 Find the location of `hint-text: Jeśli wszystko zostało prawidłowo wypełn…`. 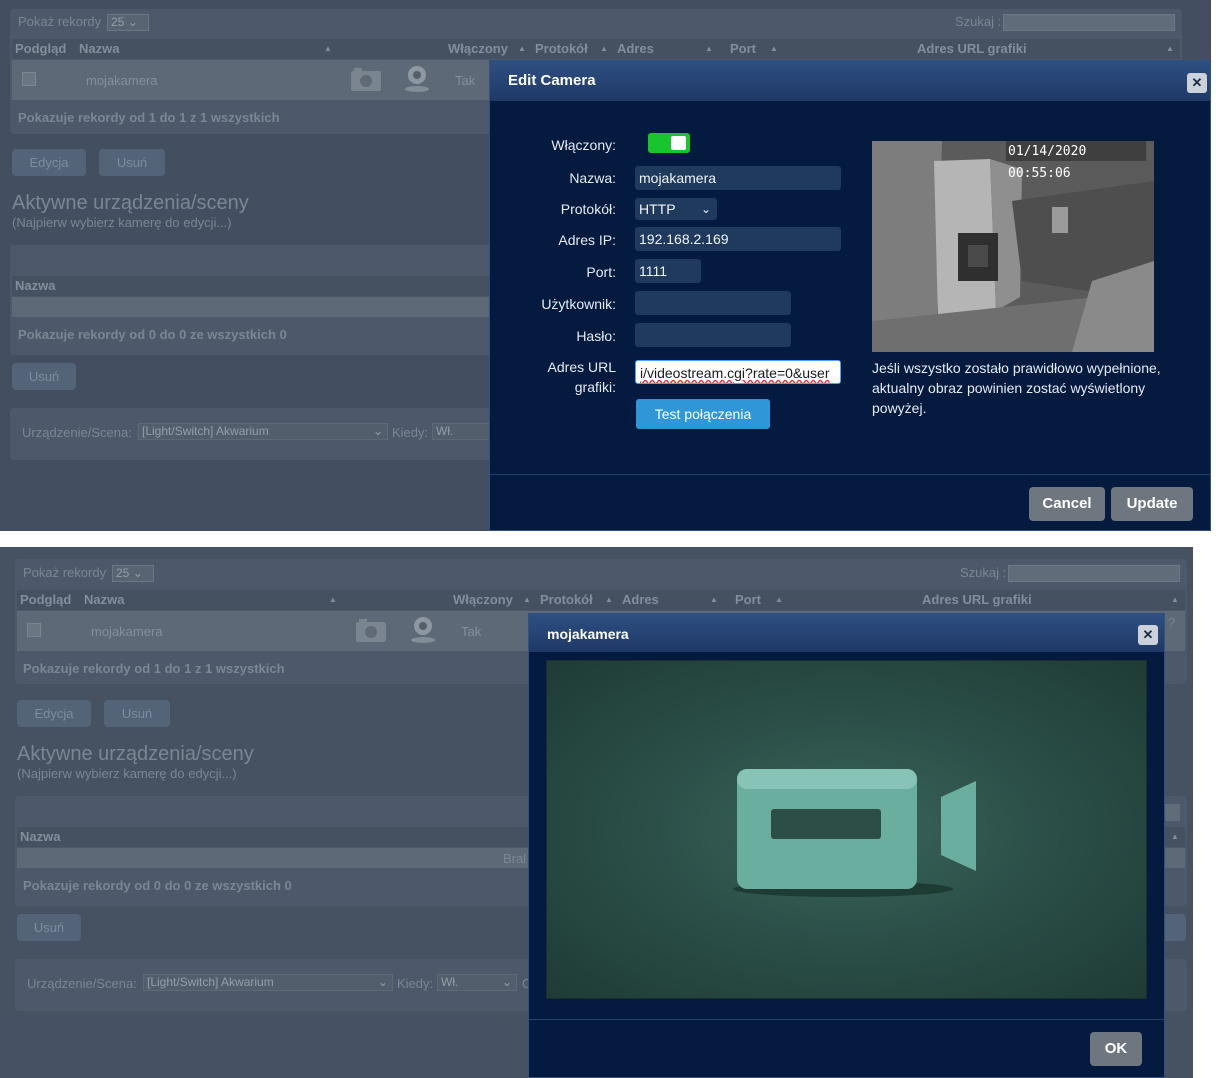

hint-text: Jeśli wszystko zostało prawidłowo wypełn… is located at coordinates (1016, 388).